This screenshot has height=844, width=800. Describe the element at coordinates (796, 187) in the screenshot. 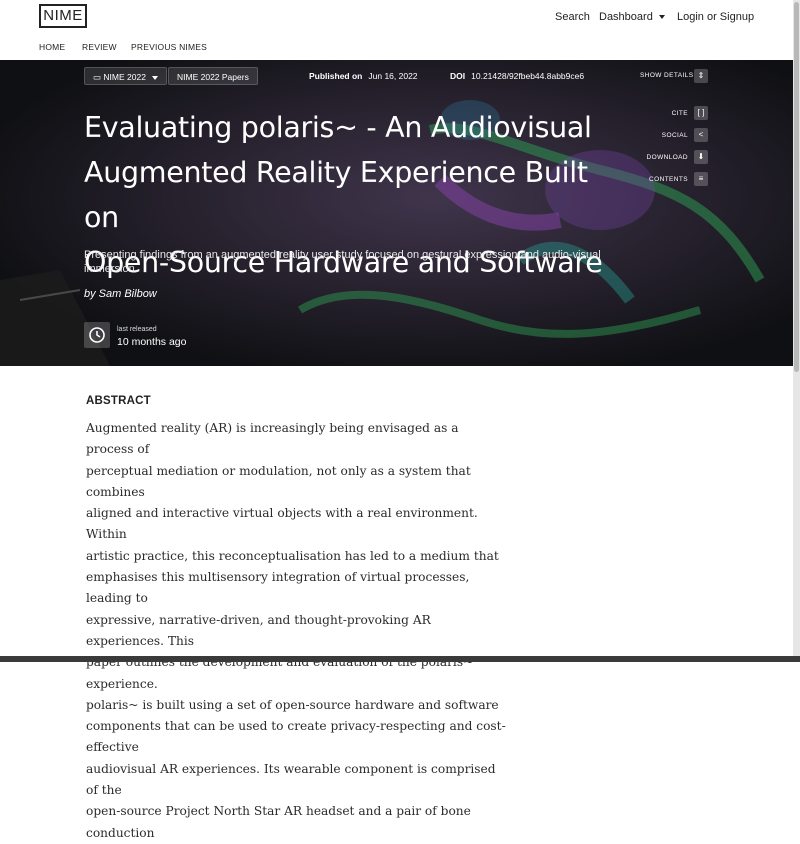

I see `scrollbar-thumb` at that location.